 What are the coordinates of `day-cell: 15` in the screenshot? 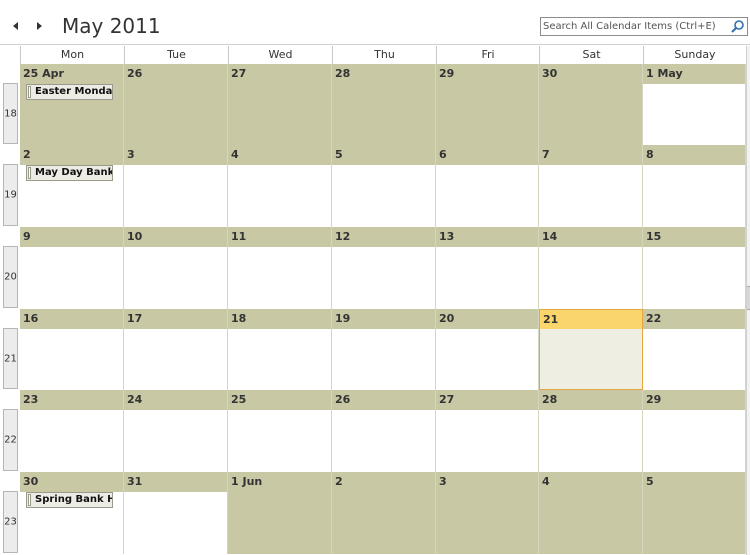 It's located at (694, 268).